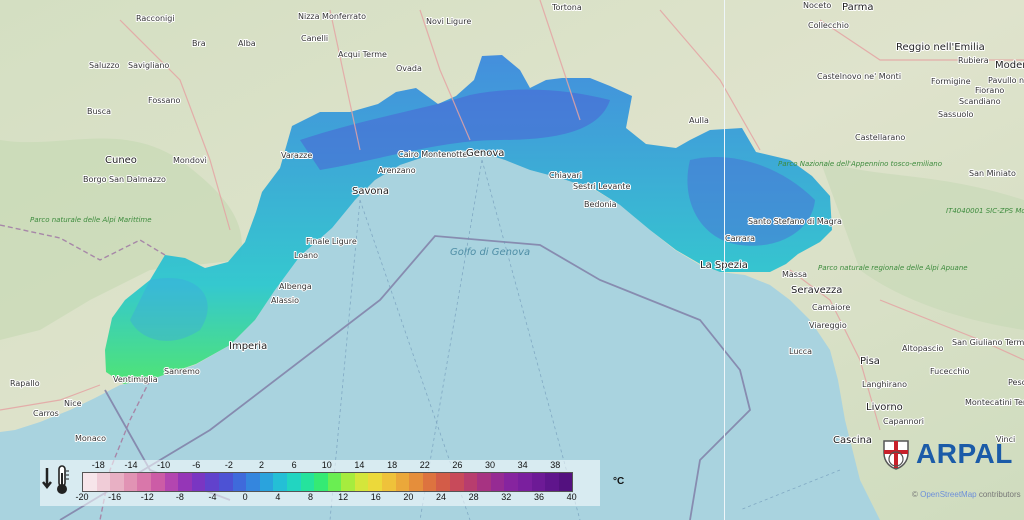 The image size is (1024, 520). Describe the element at coordinates (950, 371) in the screenshot. I see `place-label: Fucecchio` at that location.